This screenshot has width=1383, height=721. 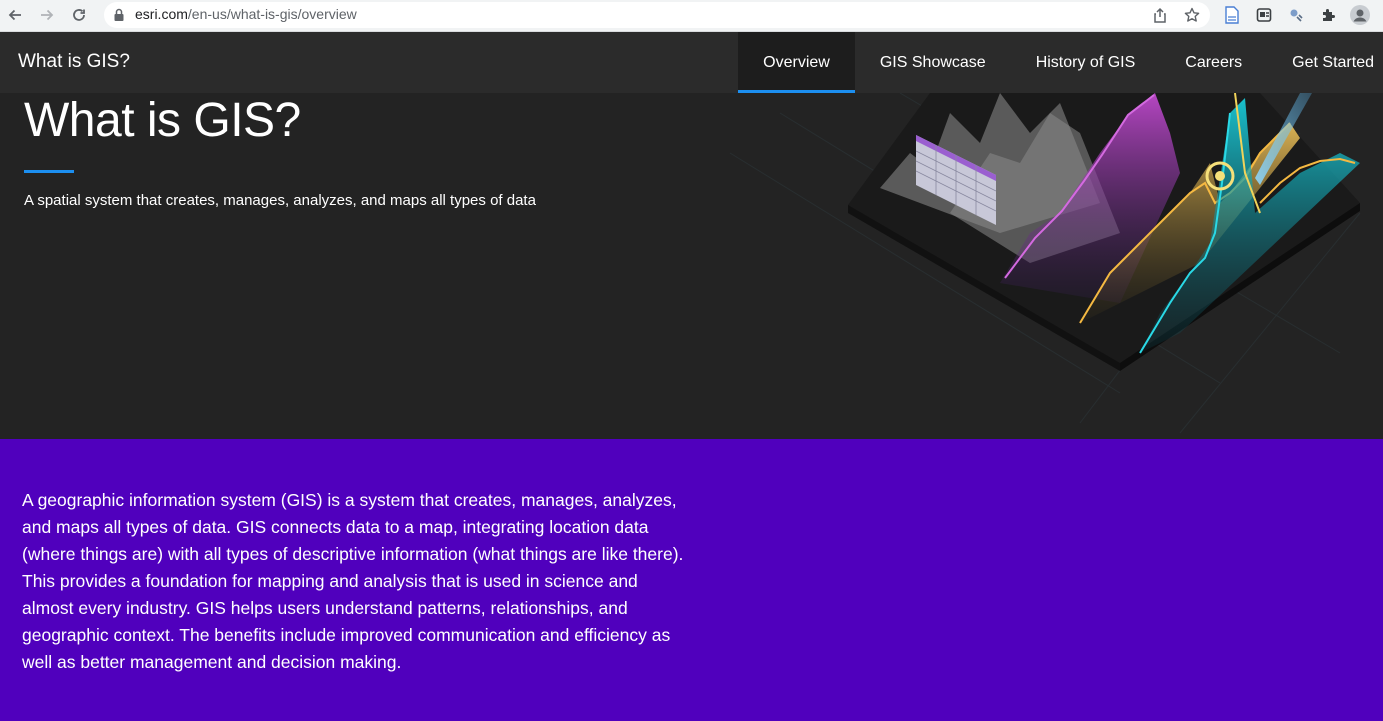 I want to click on tab-gis-showcase: GIS Showcase, so click(x=933, y=62).